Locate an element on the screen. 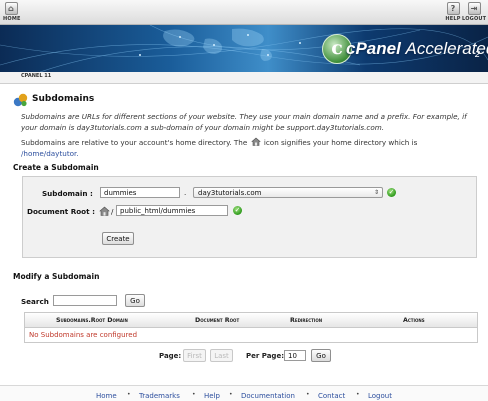 The width and height of the screenshot is (488, 401). domain-select-value: day3tutorials.com is located at coordinates (230, 193).